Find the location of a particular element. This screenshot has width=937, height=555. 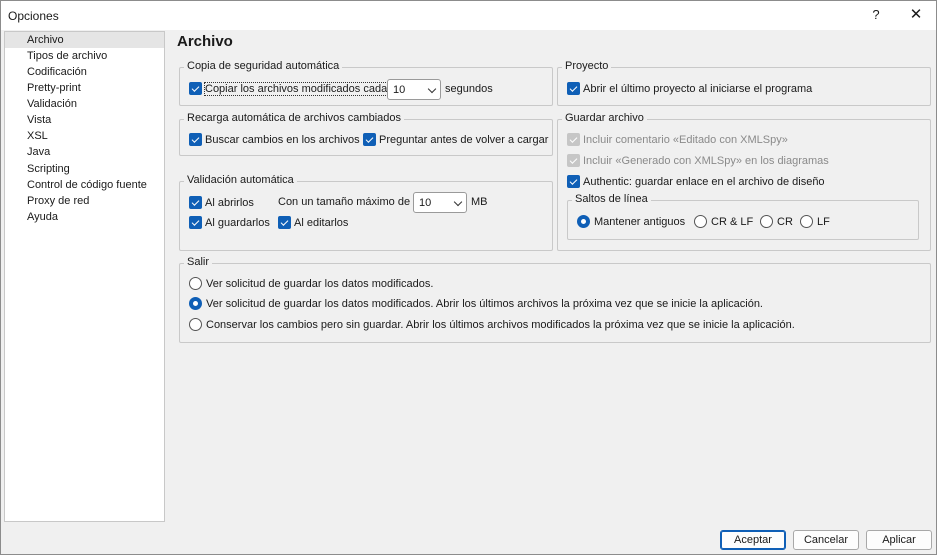

exit-group-title: Salir is located at coordinates (198, 262).